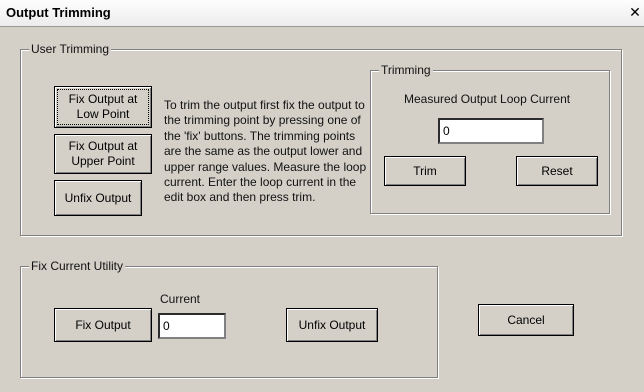  What do you see at coordinates (180, 299) in the screenshot?
I see `current-label: Current` at bounding box center [180, 299].